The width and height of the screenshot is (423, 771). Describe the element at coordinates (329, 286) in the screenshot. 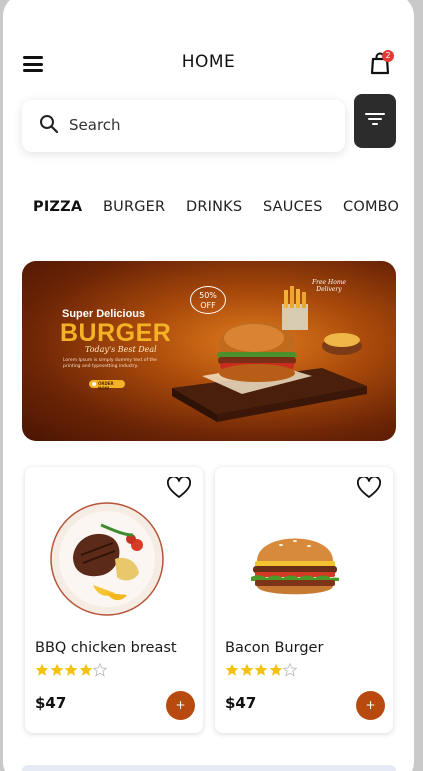

I see `delivery-tag: Free Home Delivery` at that location.